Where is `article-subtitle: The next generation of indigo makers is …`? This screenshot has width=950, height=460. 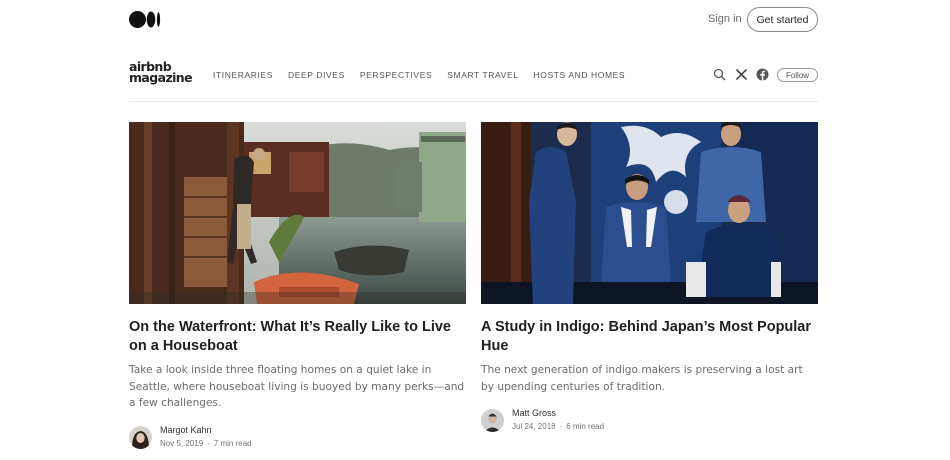 article-subtitle: The next generation of indigo makers is … is located at coordinates (642, 378).